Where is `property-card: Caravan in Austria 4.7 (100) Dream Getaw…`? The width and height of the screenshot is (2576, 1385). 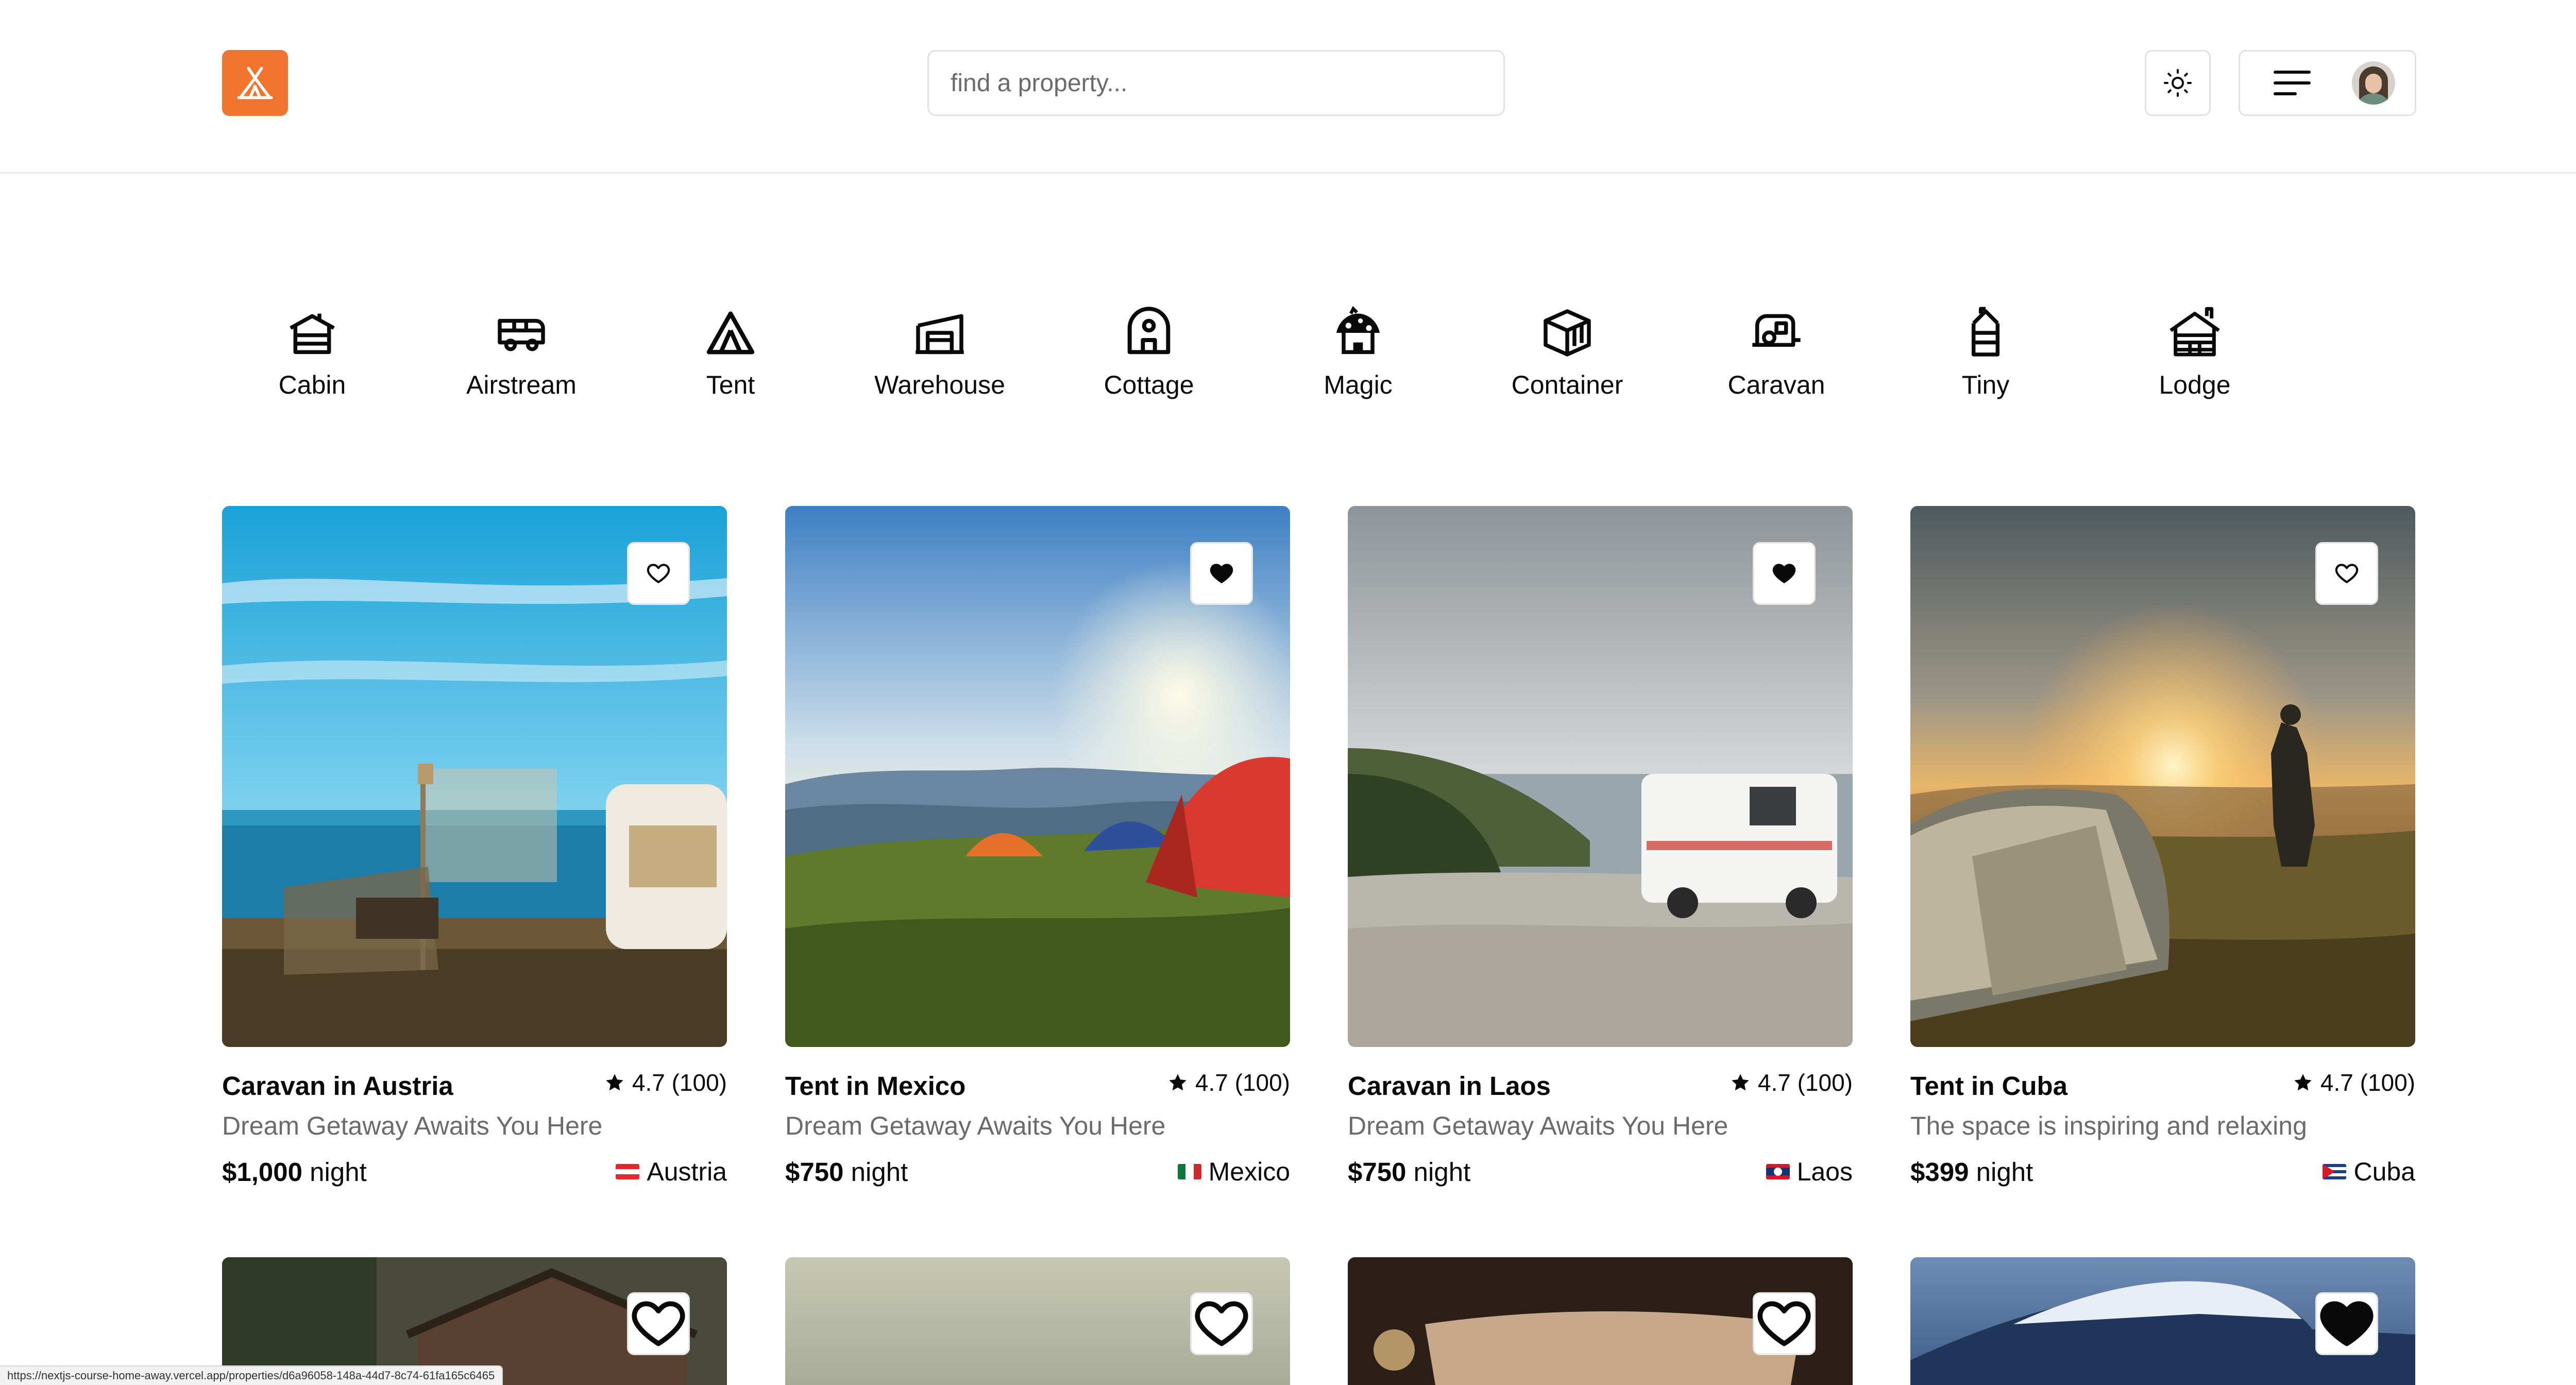
property-card: Caravan in Austria 4.7 (100) Dream Getaw… is located at coordinates (474, 849).